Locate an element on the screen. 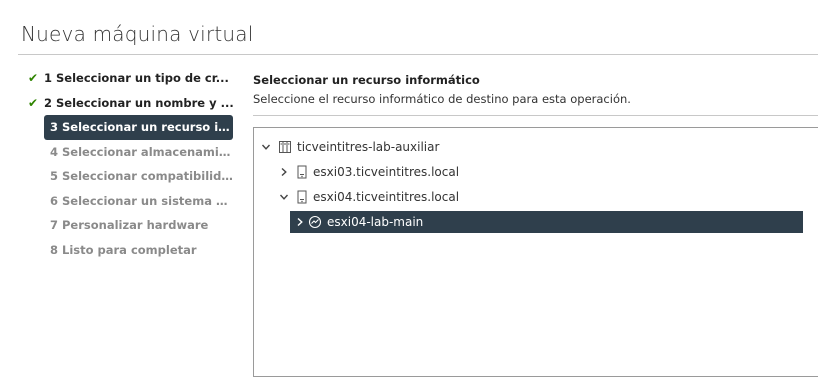 The height and width of the screenshot is (377, 818). step-7: 7 Personalizar hardware is located at coordinates (130, 225).